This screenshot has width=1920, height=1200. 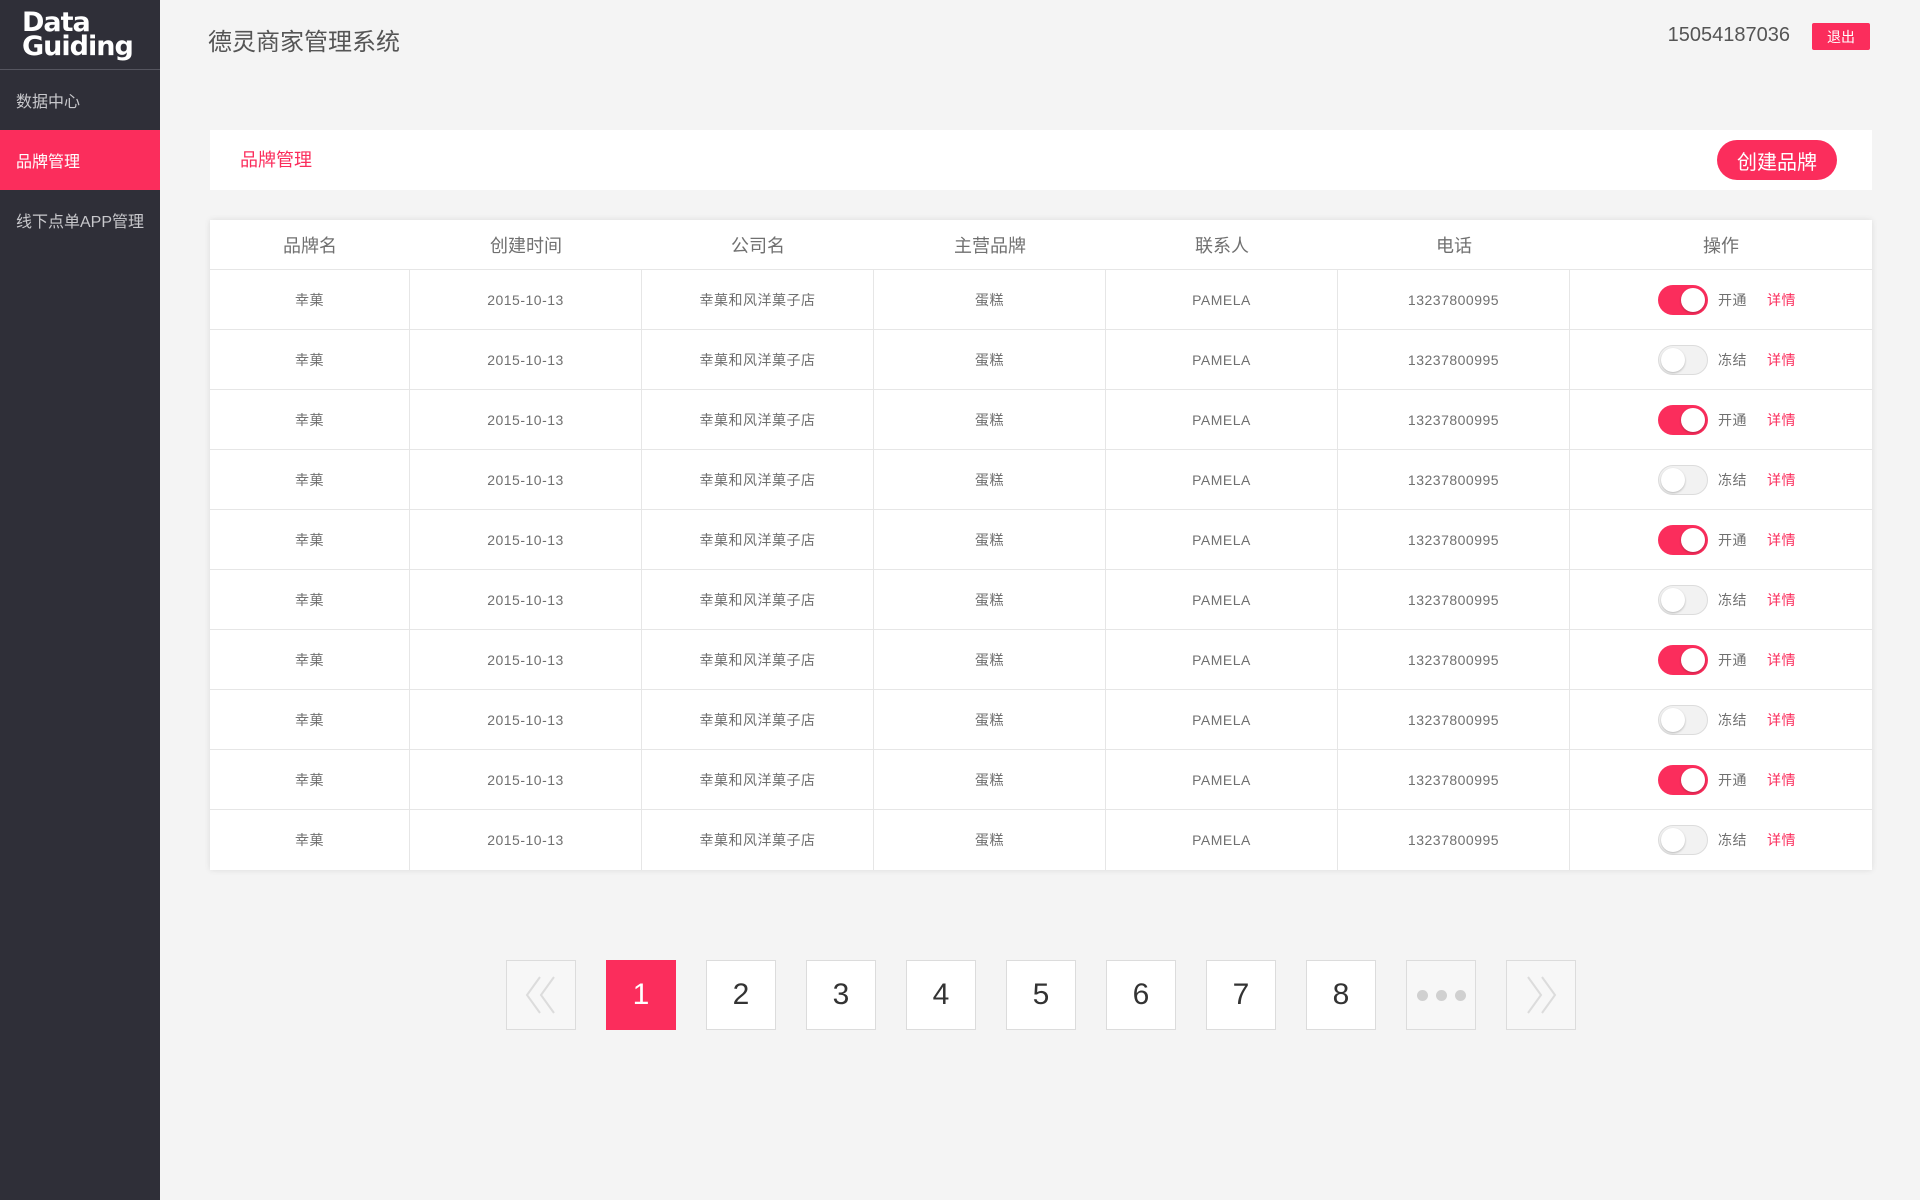 I want to click on sidebar-item-offline-order-app: 线下点单APP管理, so click(x=80, y=220).